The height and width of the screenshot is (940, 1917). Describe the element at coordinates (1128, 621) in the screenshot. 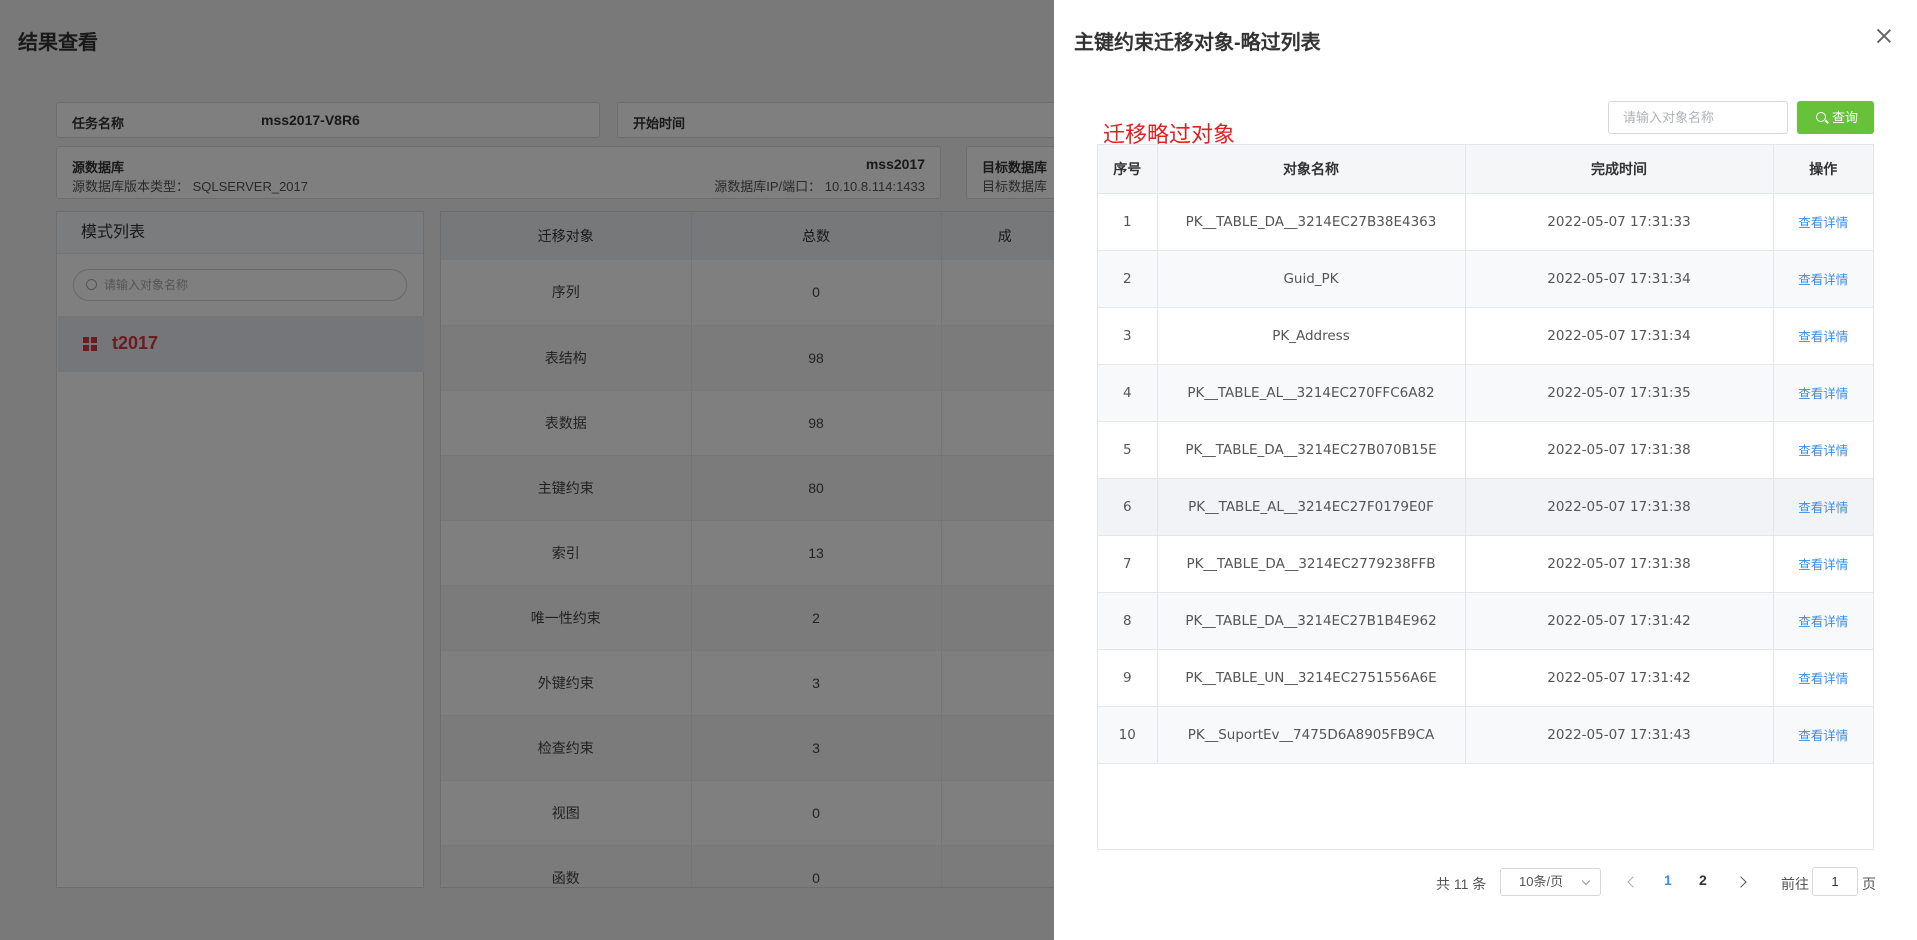

I see `row-index: 8` at that location.